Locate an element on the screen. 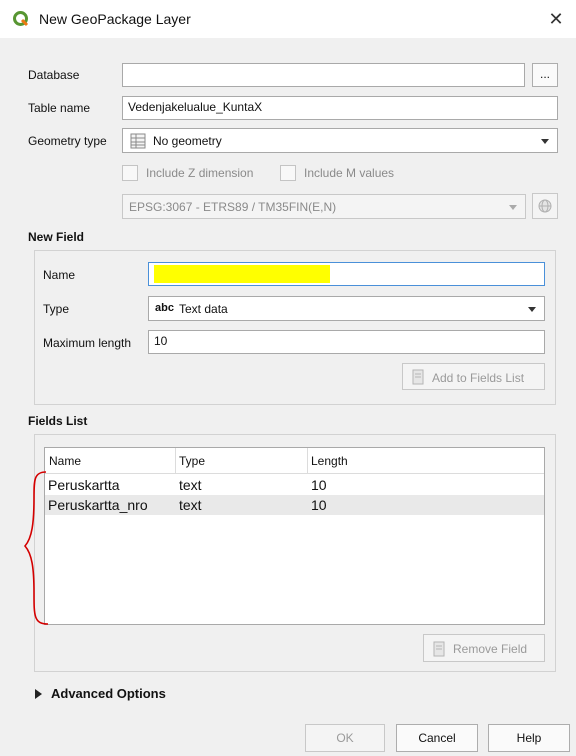  column-header-name: Name is located at coordinates (65, 461).